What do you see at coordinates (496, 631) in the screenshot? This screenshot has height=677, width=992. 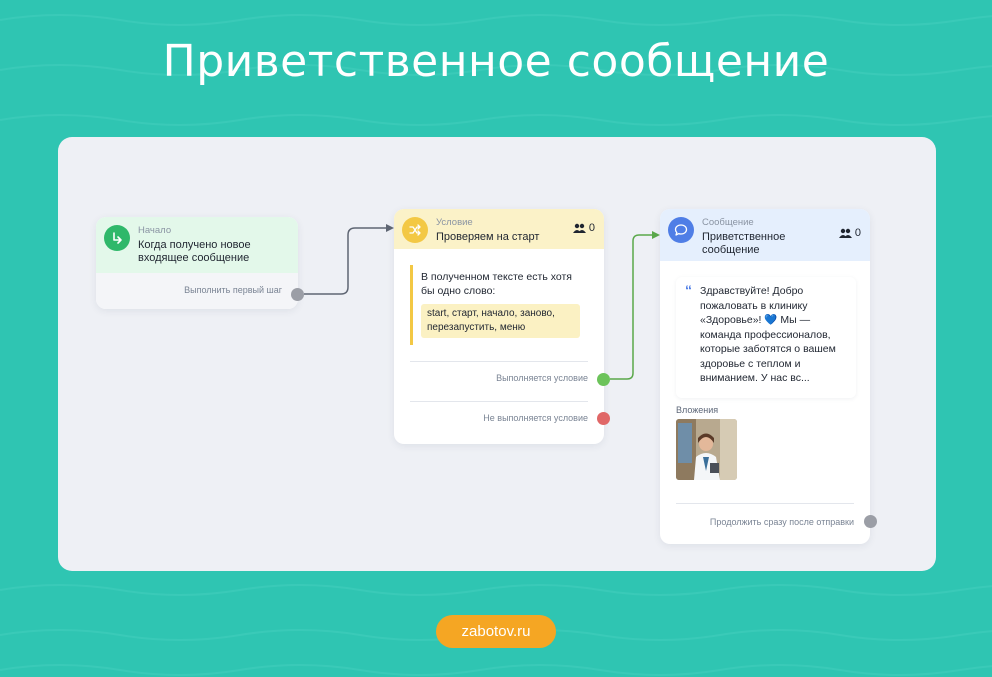 I see `brand-badge: zabotov.ru` at bounding box center [496, 631].